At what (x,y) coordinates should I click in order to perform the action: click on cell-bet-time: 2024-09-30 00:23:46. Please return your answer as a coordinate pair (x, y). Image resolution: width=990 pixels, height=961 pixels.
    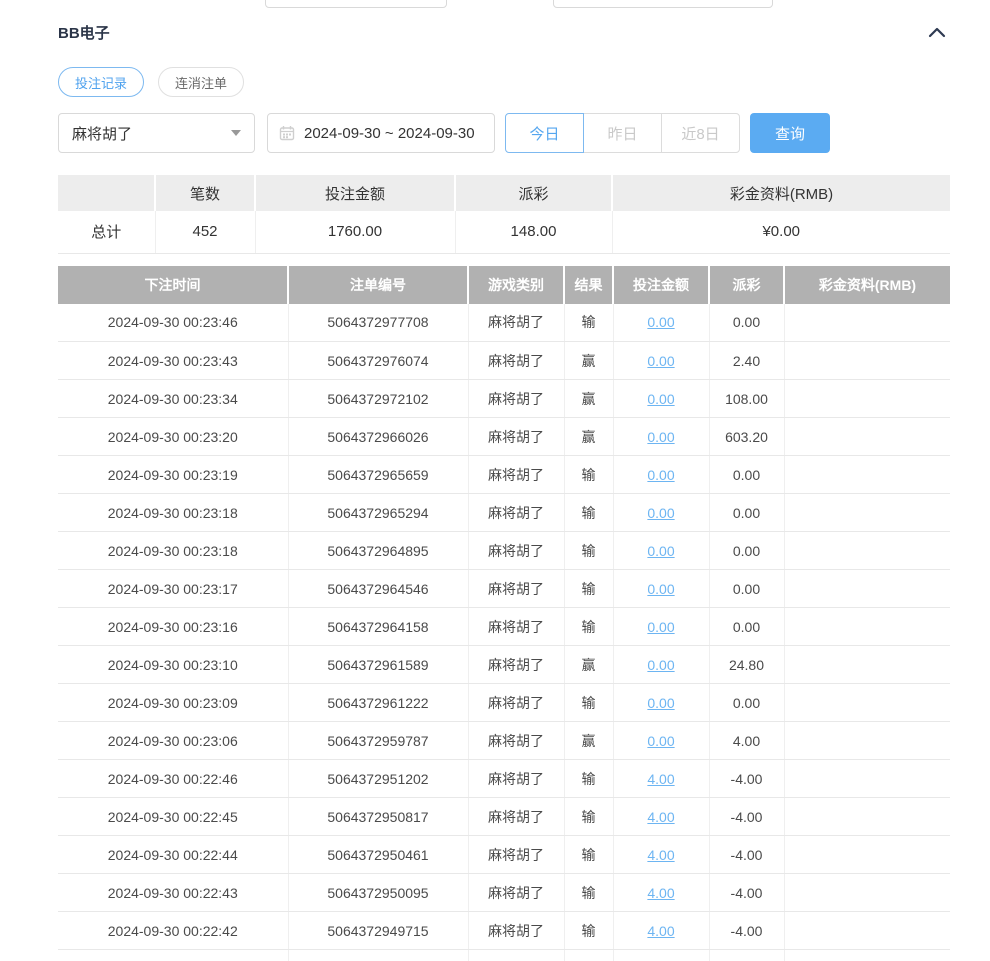
    Looking at the image, I should click on (173, 322).